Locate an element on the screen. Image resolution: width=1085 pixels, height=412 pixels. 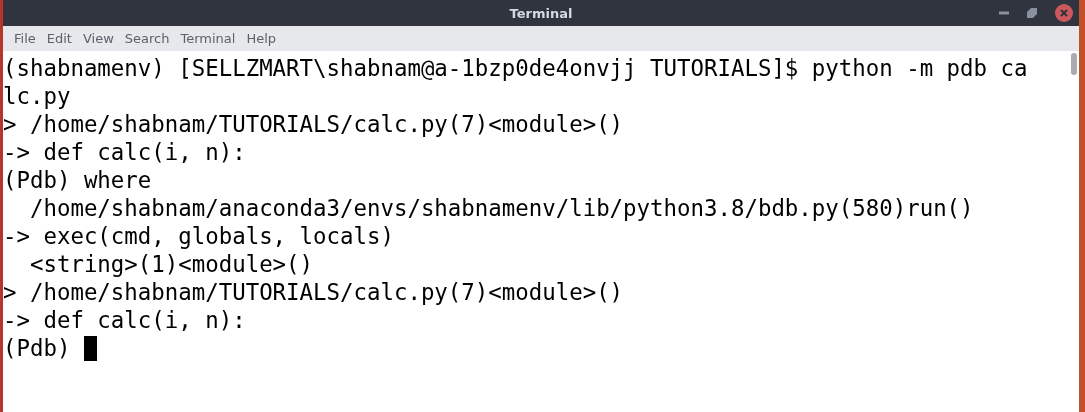
window-title: Terminal is located at coordinates (541, 13).